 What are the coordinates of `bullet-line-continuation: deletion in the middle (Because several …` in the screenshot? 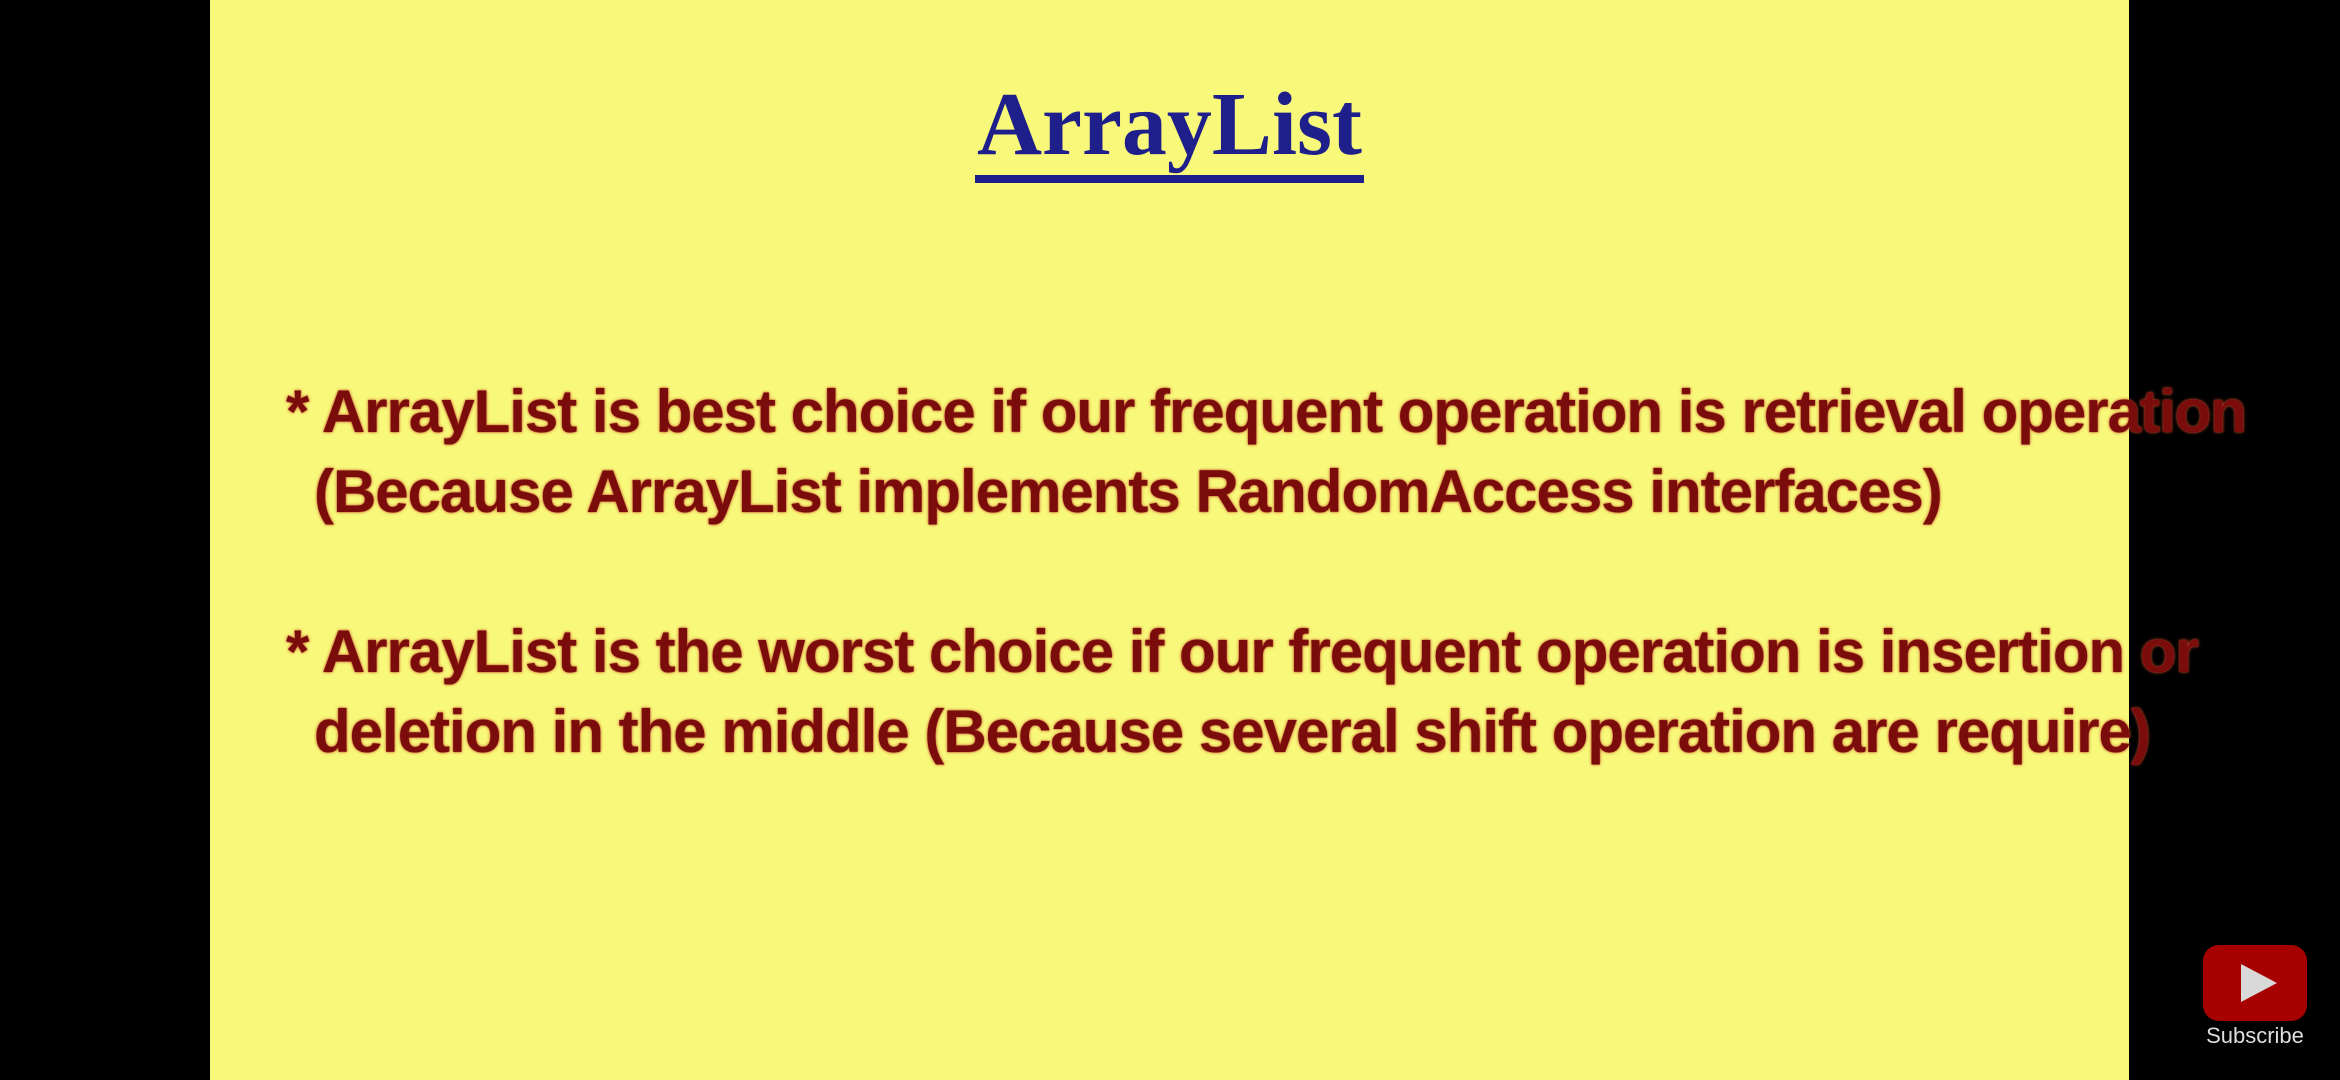 It's located at (1232, 731).